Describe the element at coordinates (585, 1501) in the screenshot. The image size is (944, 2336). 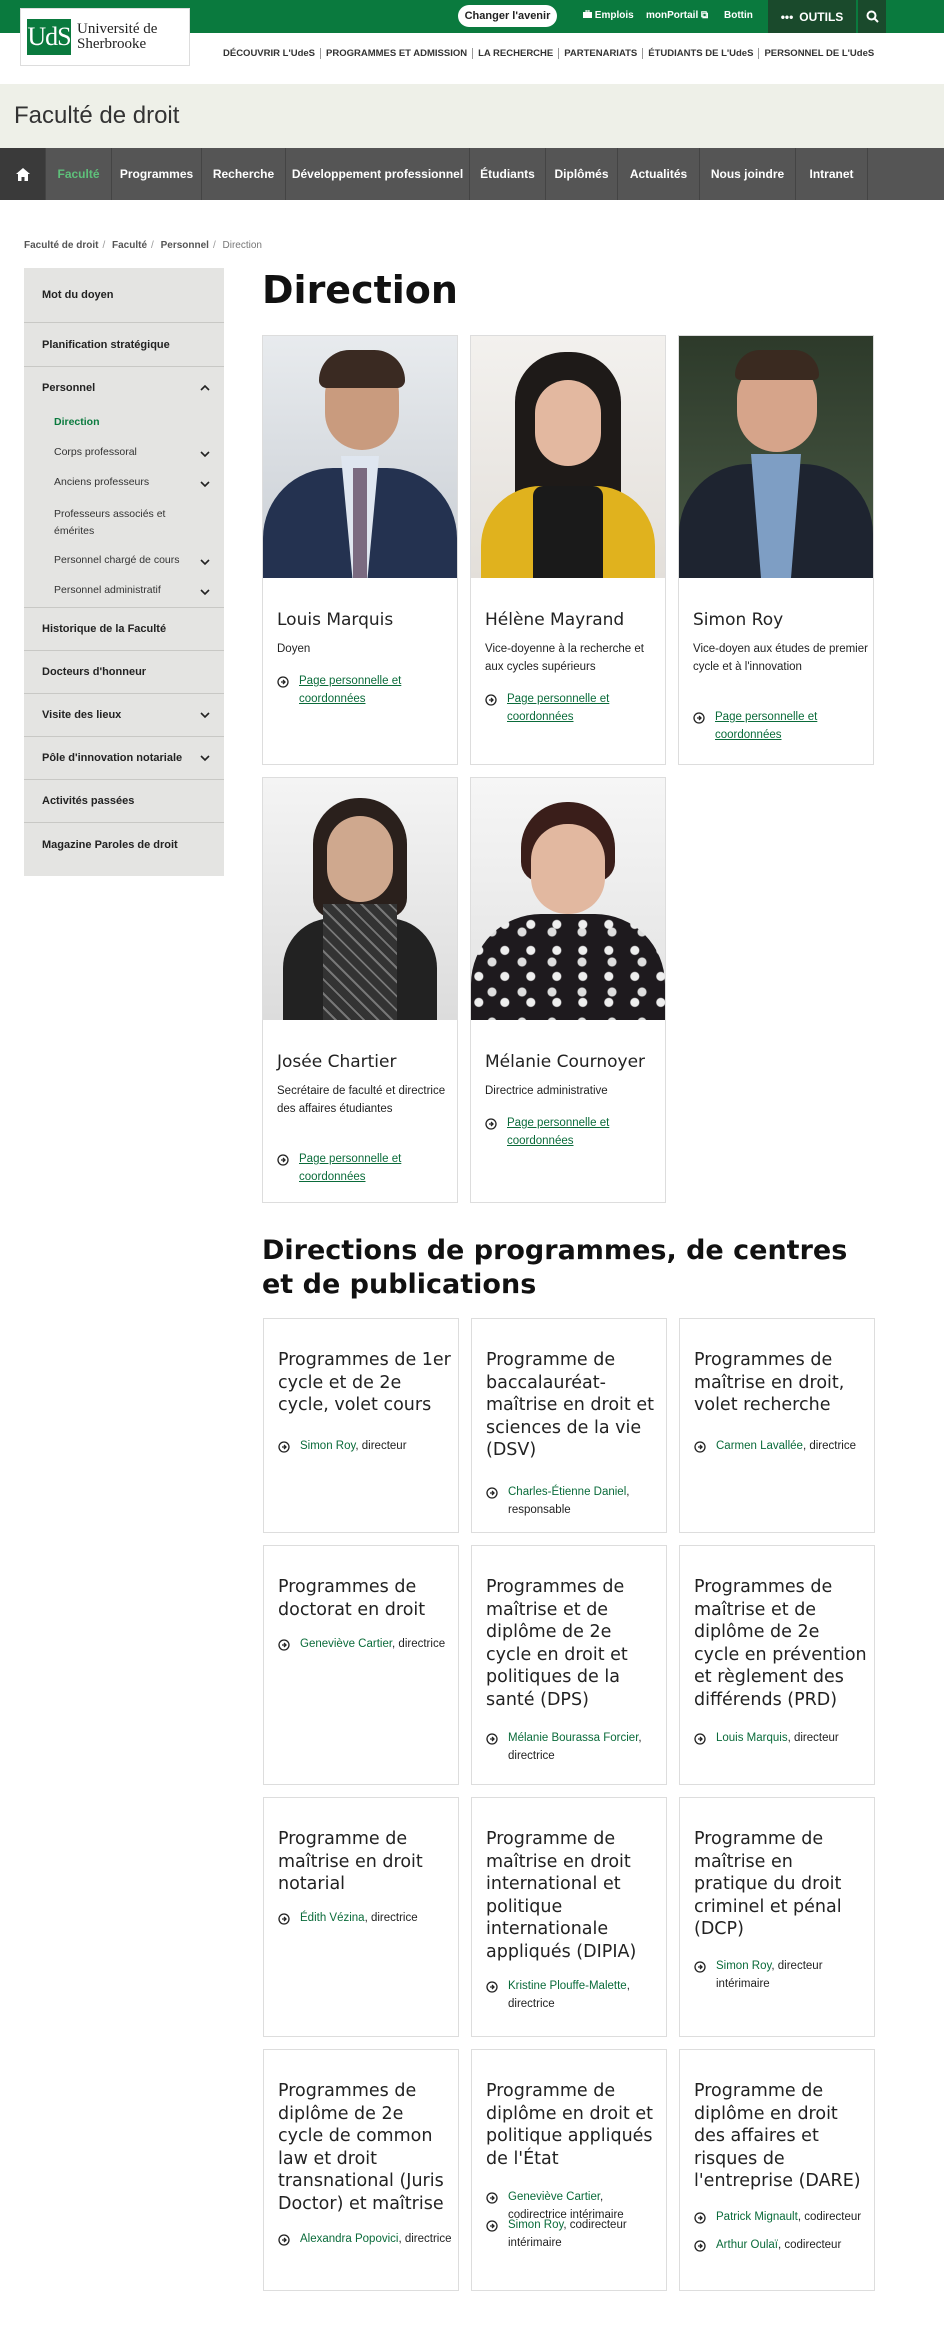
I see `program-contact: Charles-Étienne Daniel, responsable` at that location.